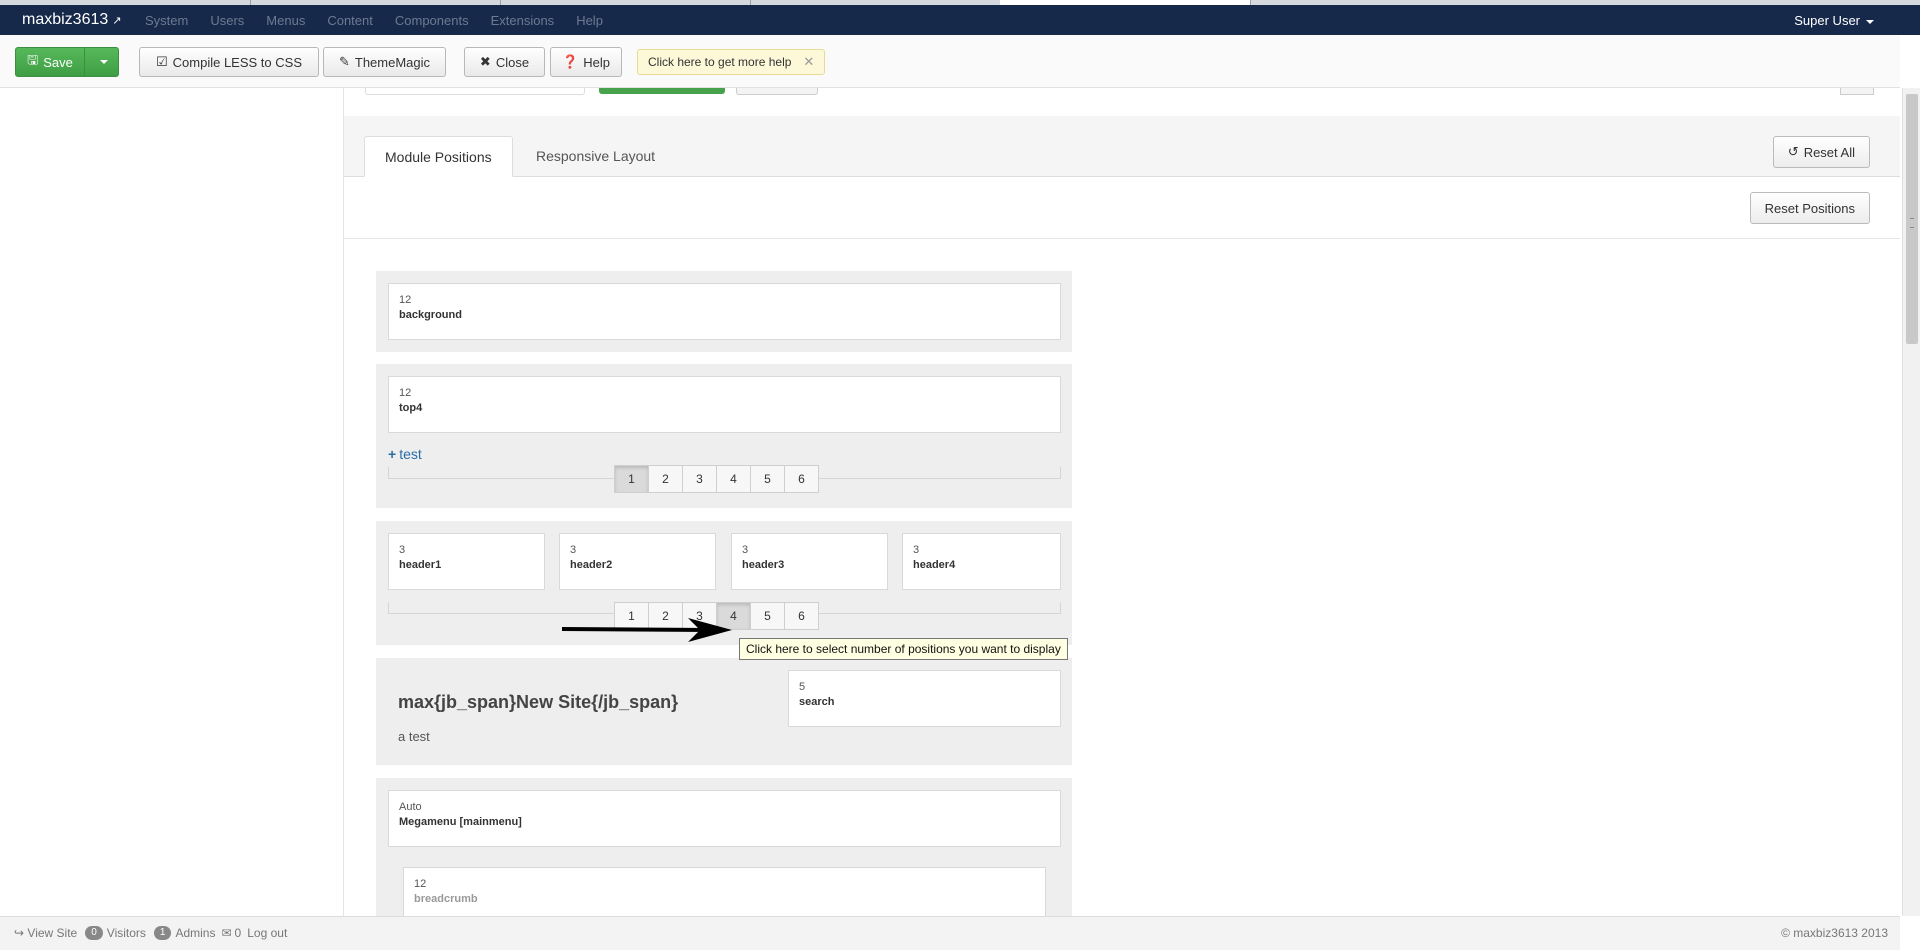 The width and height of the screenshot is (1920, 950). What do you see at coordinates (1912, 223) in the screenshot?
I see `grip-icon` at bounding box center [1912, 223].